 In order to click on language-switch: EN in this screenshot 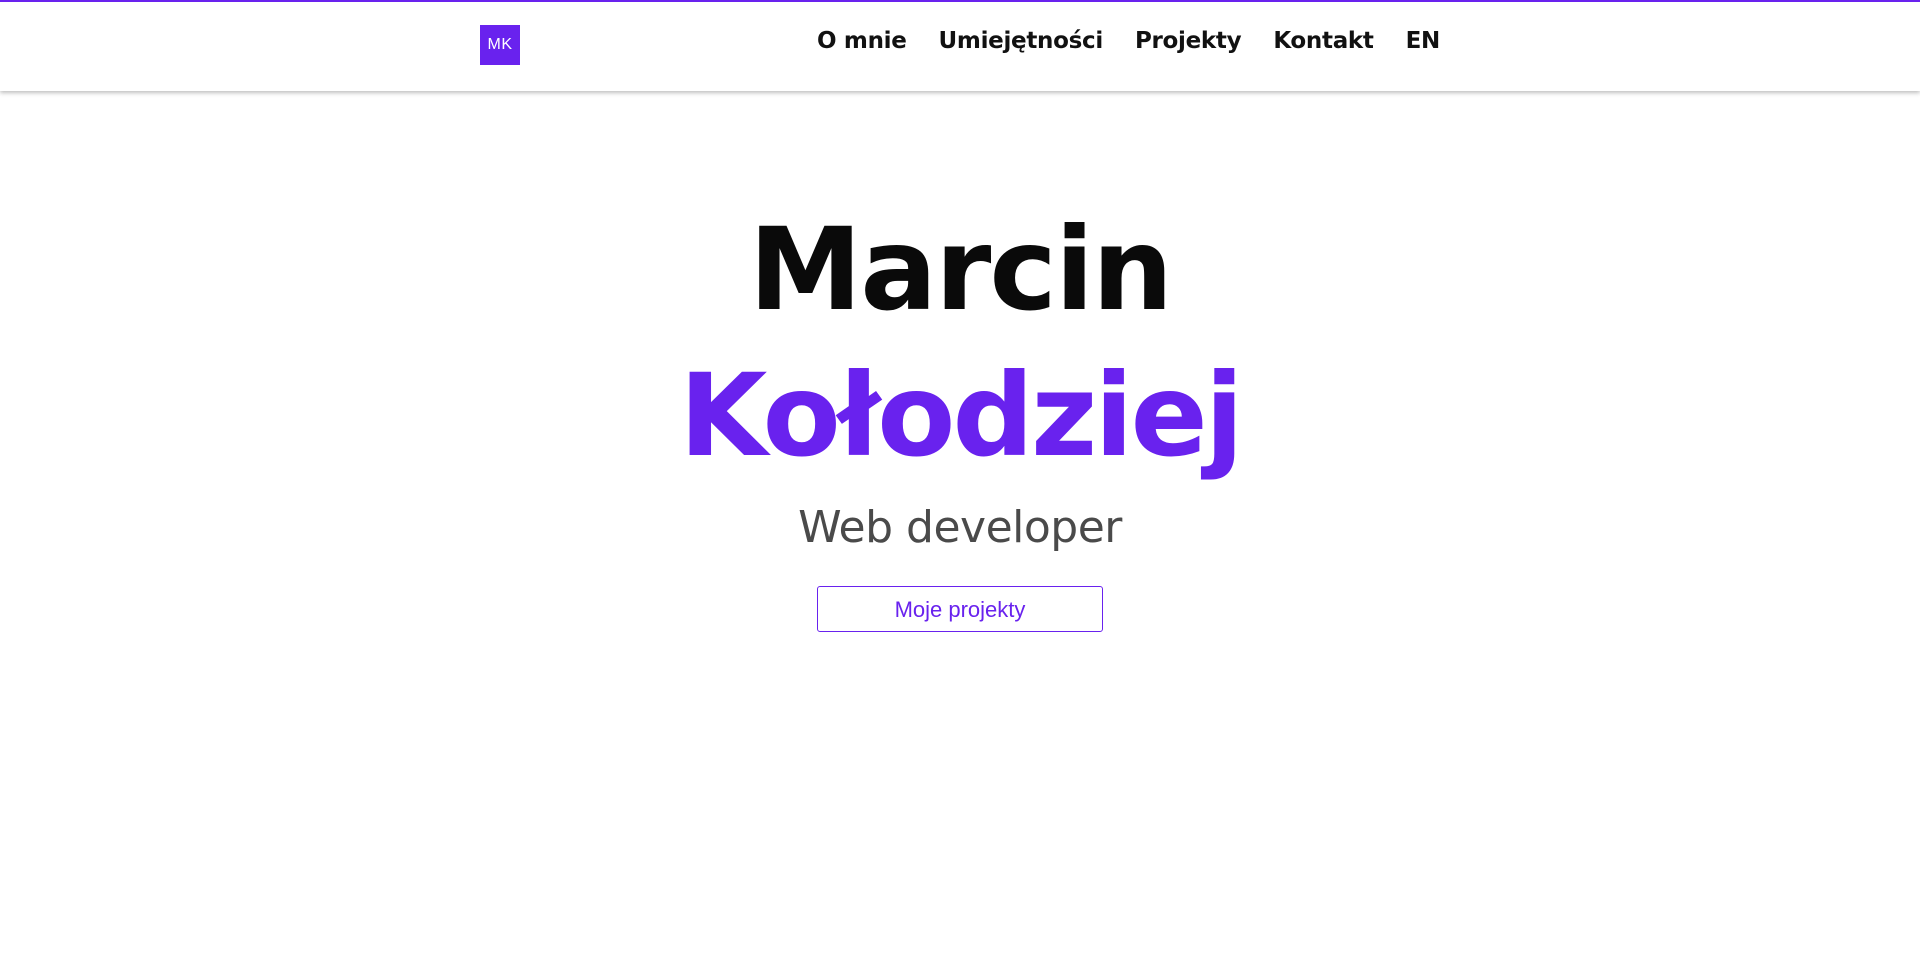, I will do `click(1423, 41)`.